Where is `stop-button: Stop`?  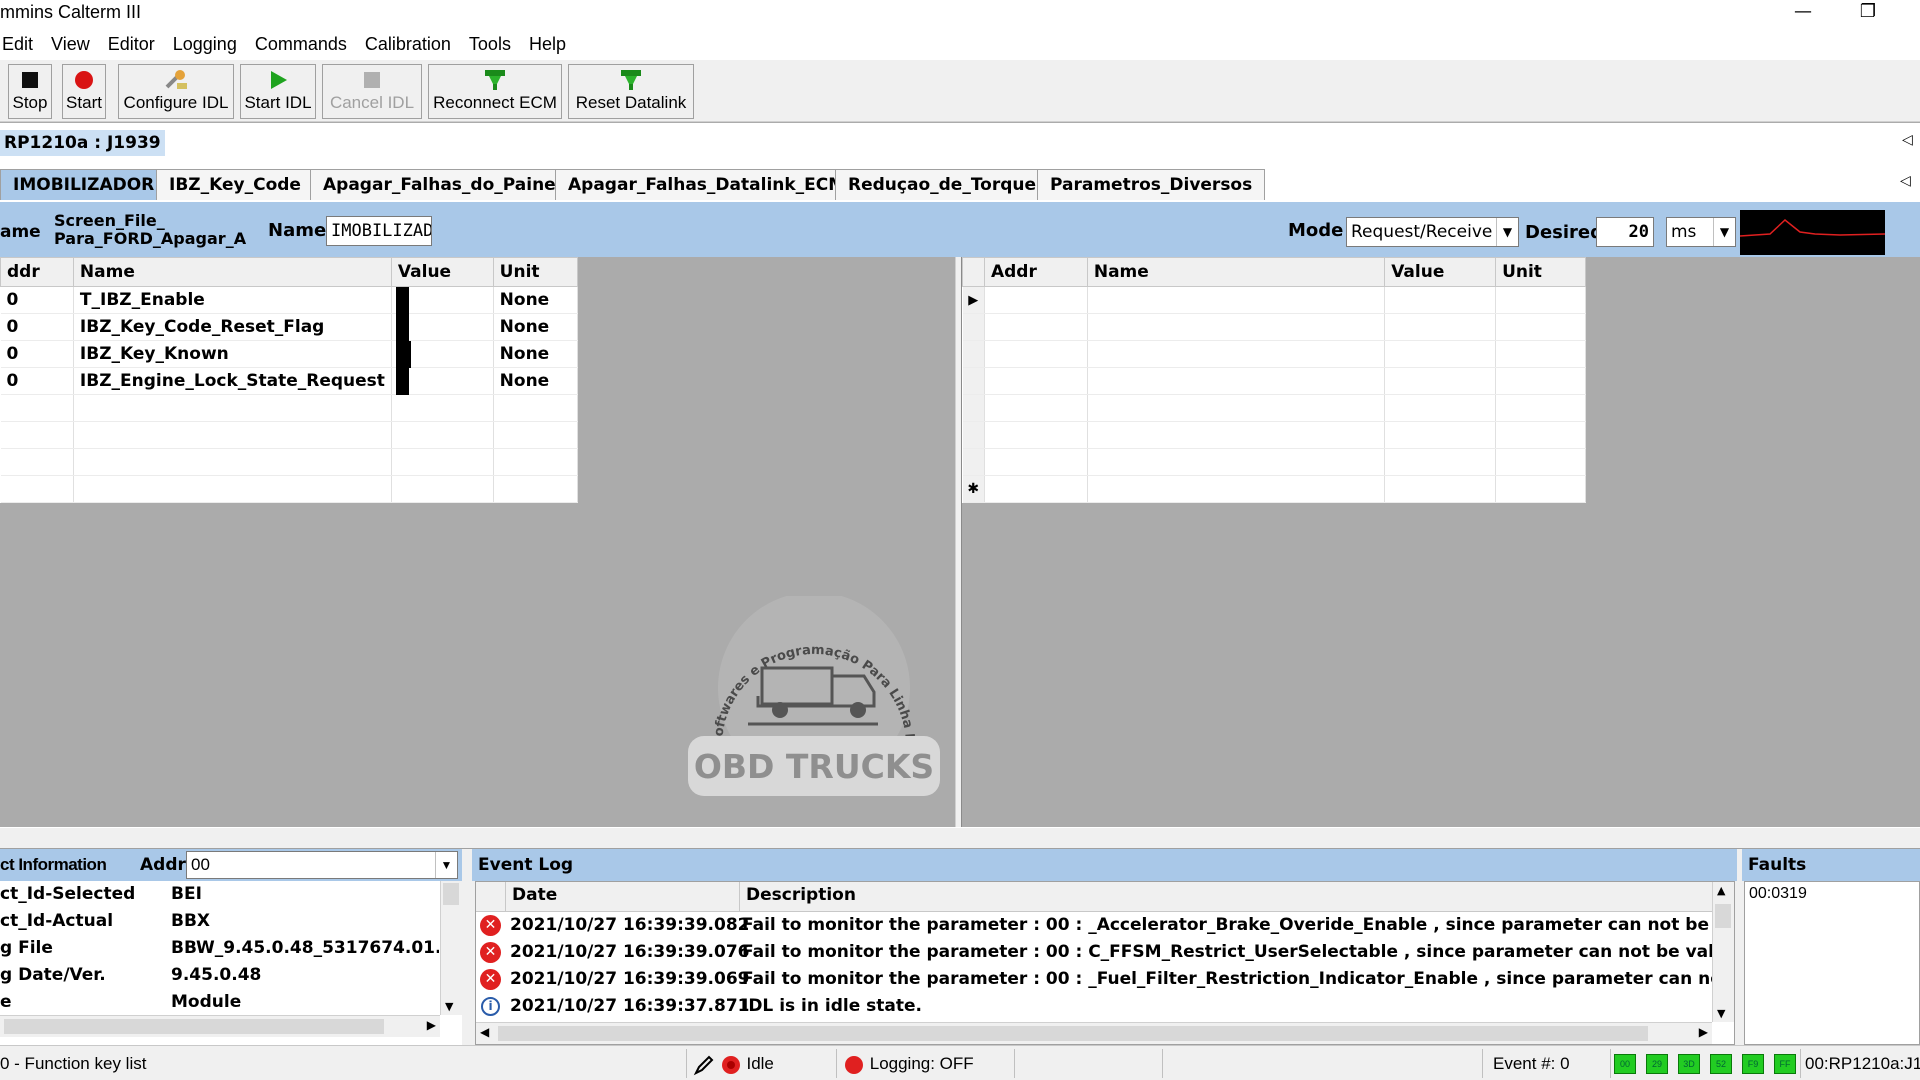
stop-button: Stop is located at coordinates (30, 91).